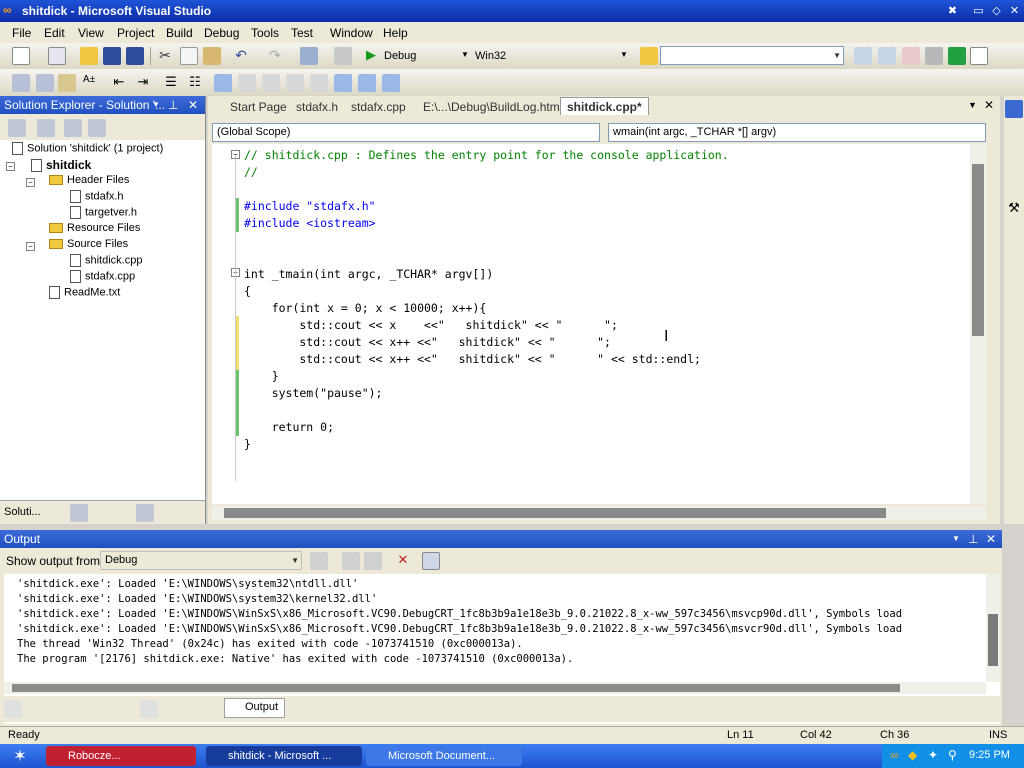 This screenshot has width=1024, height=768. Describe the element at coordinates (989, 105) in the screenshot. I see `close-tab-icon: ✕` at that location.